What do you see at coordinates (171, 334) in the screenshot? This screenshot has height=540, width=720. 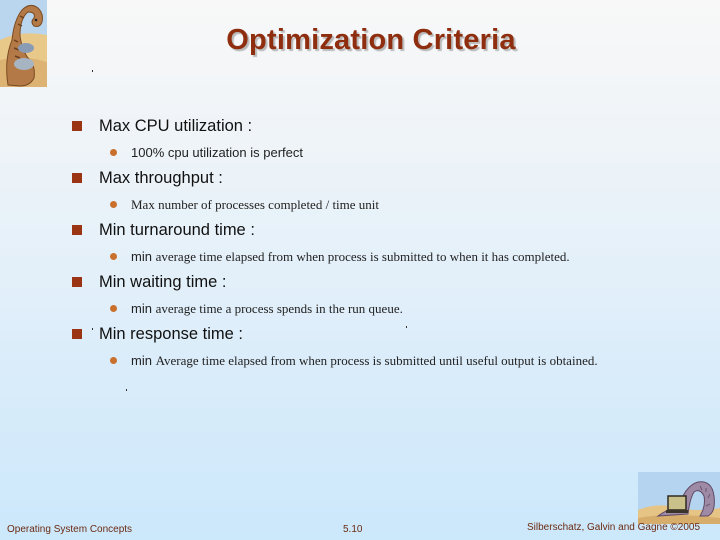 I see `criterion-label: Min response time :` at bounding box center [171, 334].